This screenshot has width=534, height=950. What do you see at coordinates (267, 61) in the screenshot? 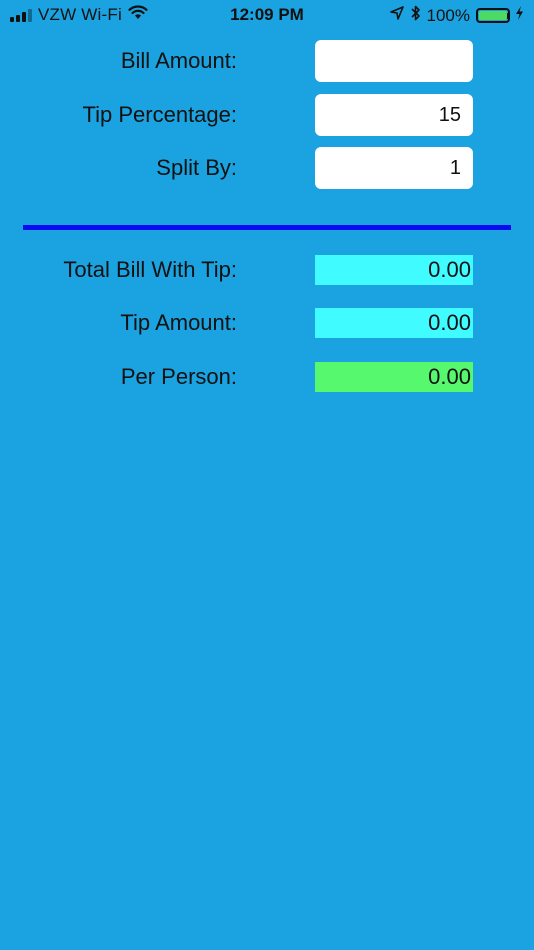
I see `bill-amount-row: Bill Amount:` at bounding box center [267, 61].